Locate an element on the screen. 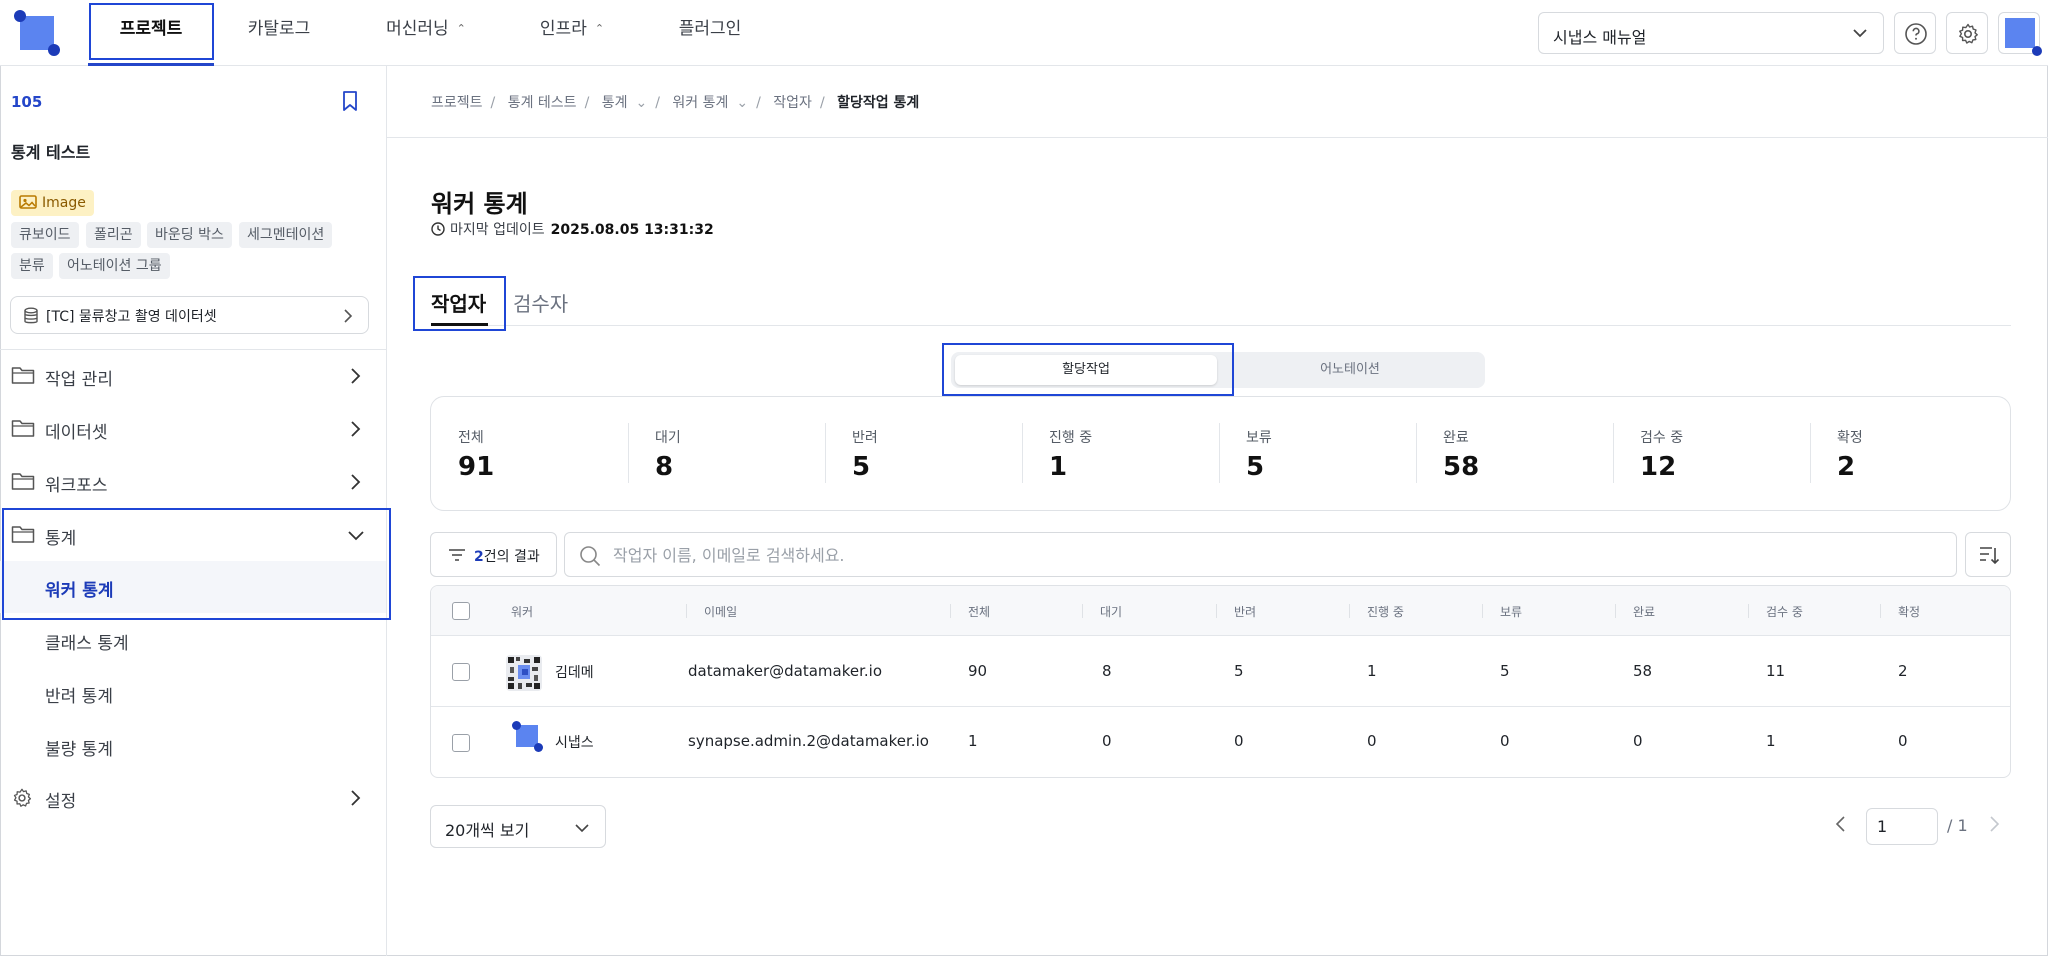 The width and height of the screenshot is (2048, 956). filter-button: 2건의 결과 is located at coordinates (493, 554).